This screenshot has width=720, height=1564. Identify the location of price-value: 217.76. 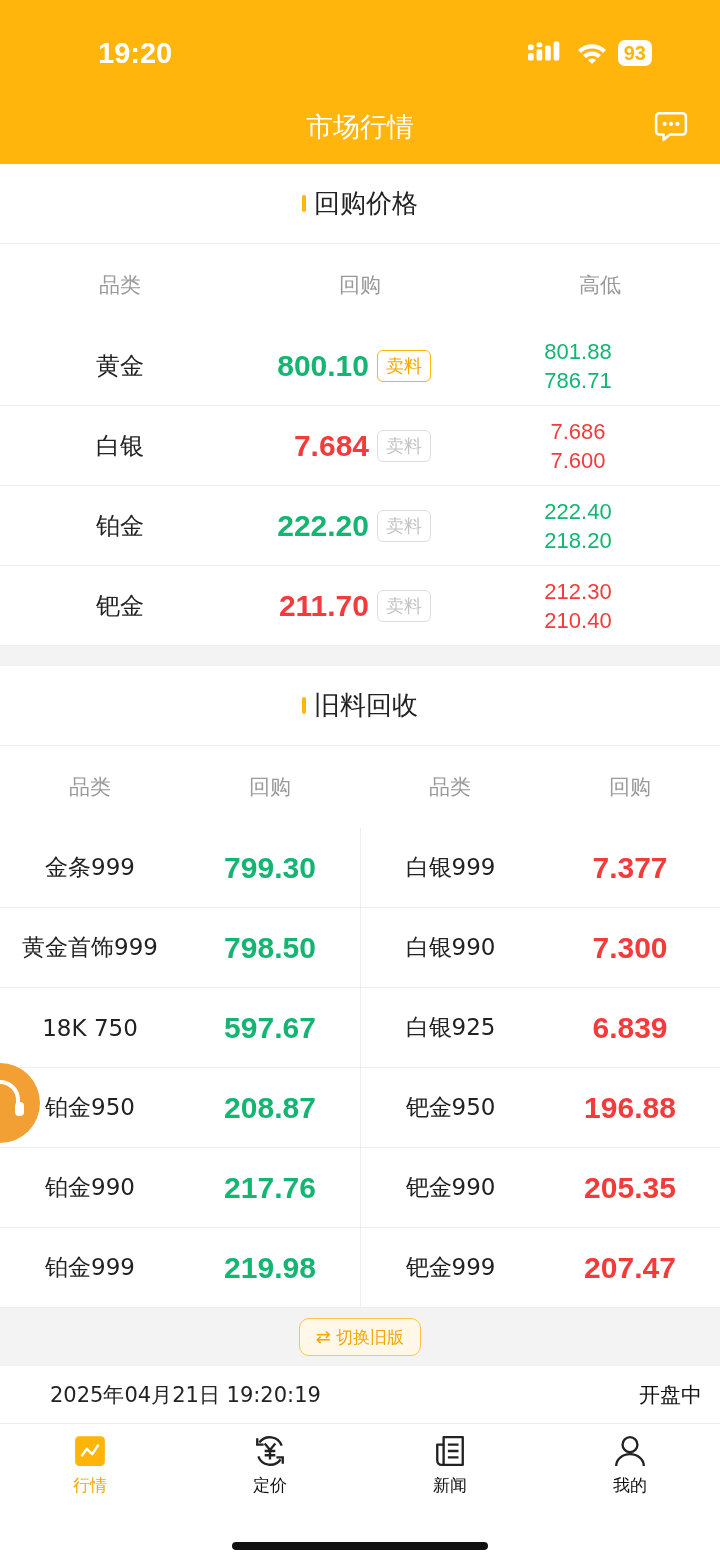
(270, 1187).